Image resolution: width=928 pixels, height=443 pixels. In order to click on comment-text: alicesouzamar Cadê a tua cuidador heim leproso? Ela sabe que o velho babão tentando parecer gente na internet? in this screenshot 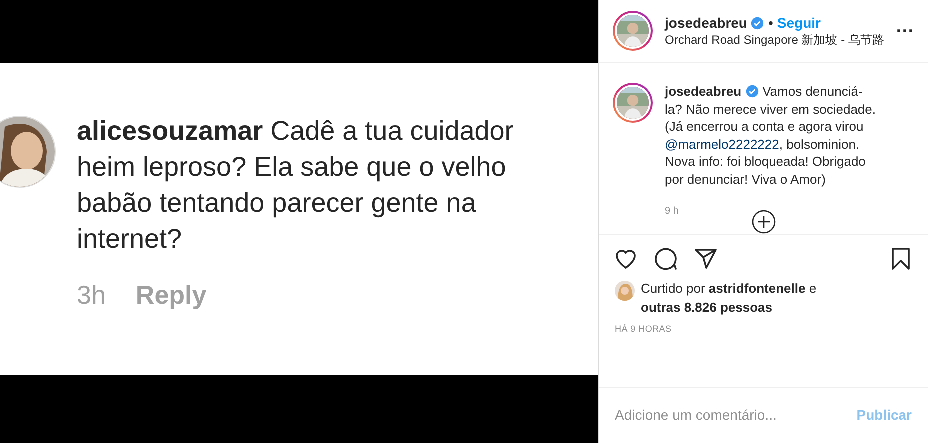, I will do `click(295, 185)`.